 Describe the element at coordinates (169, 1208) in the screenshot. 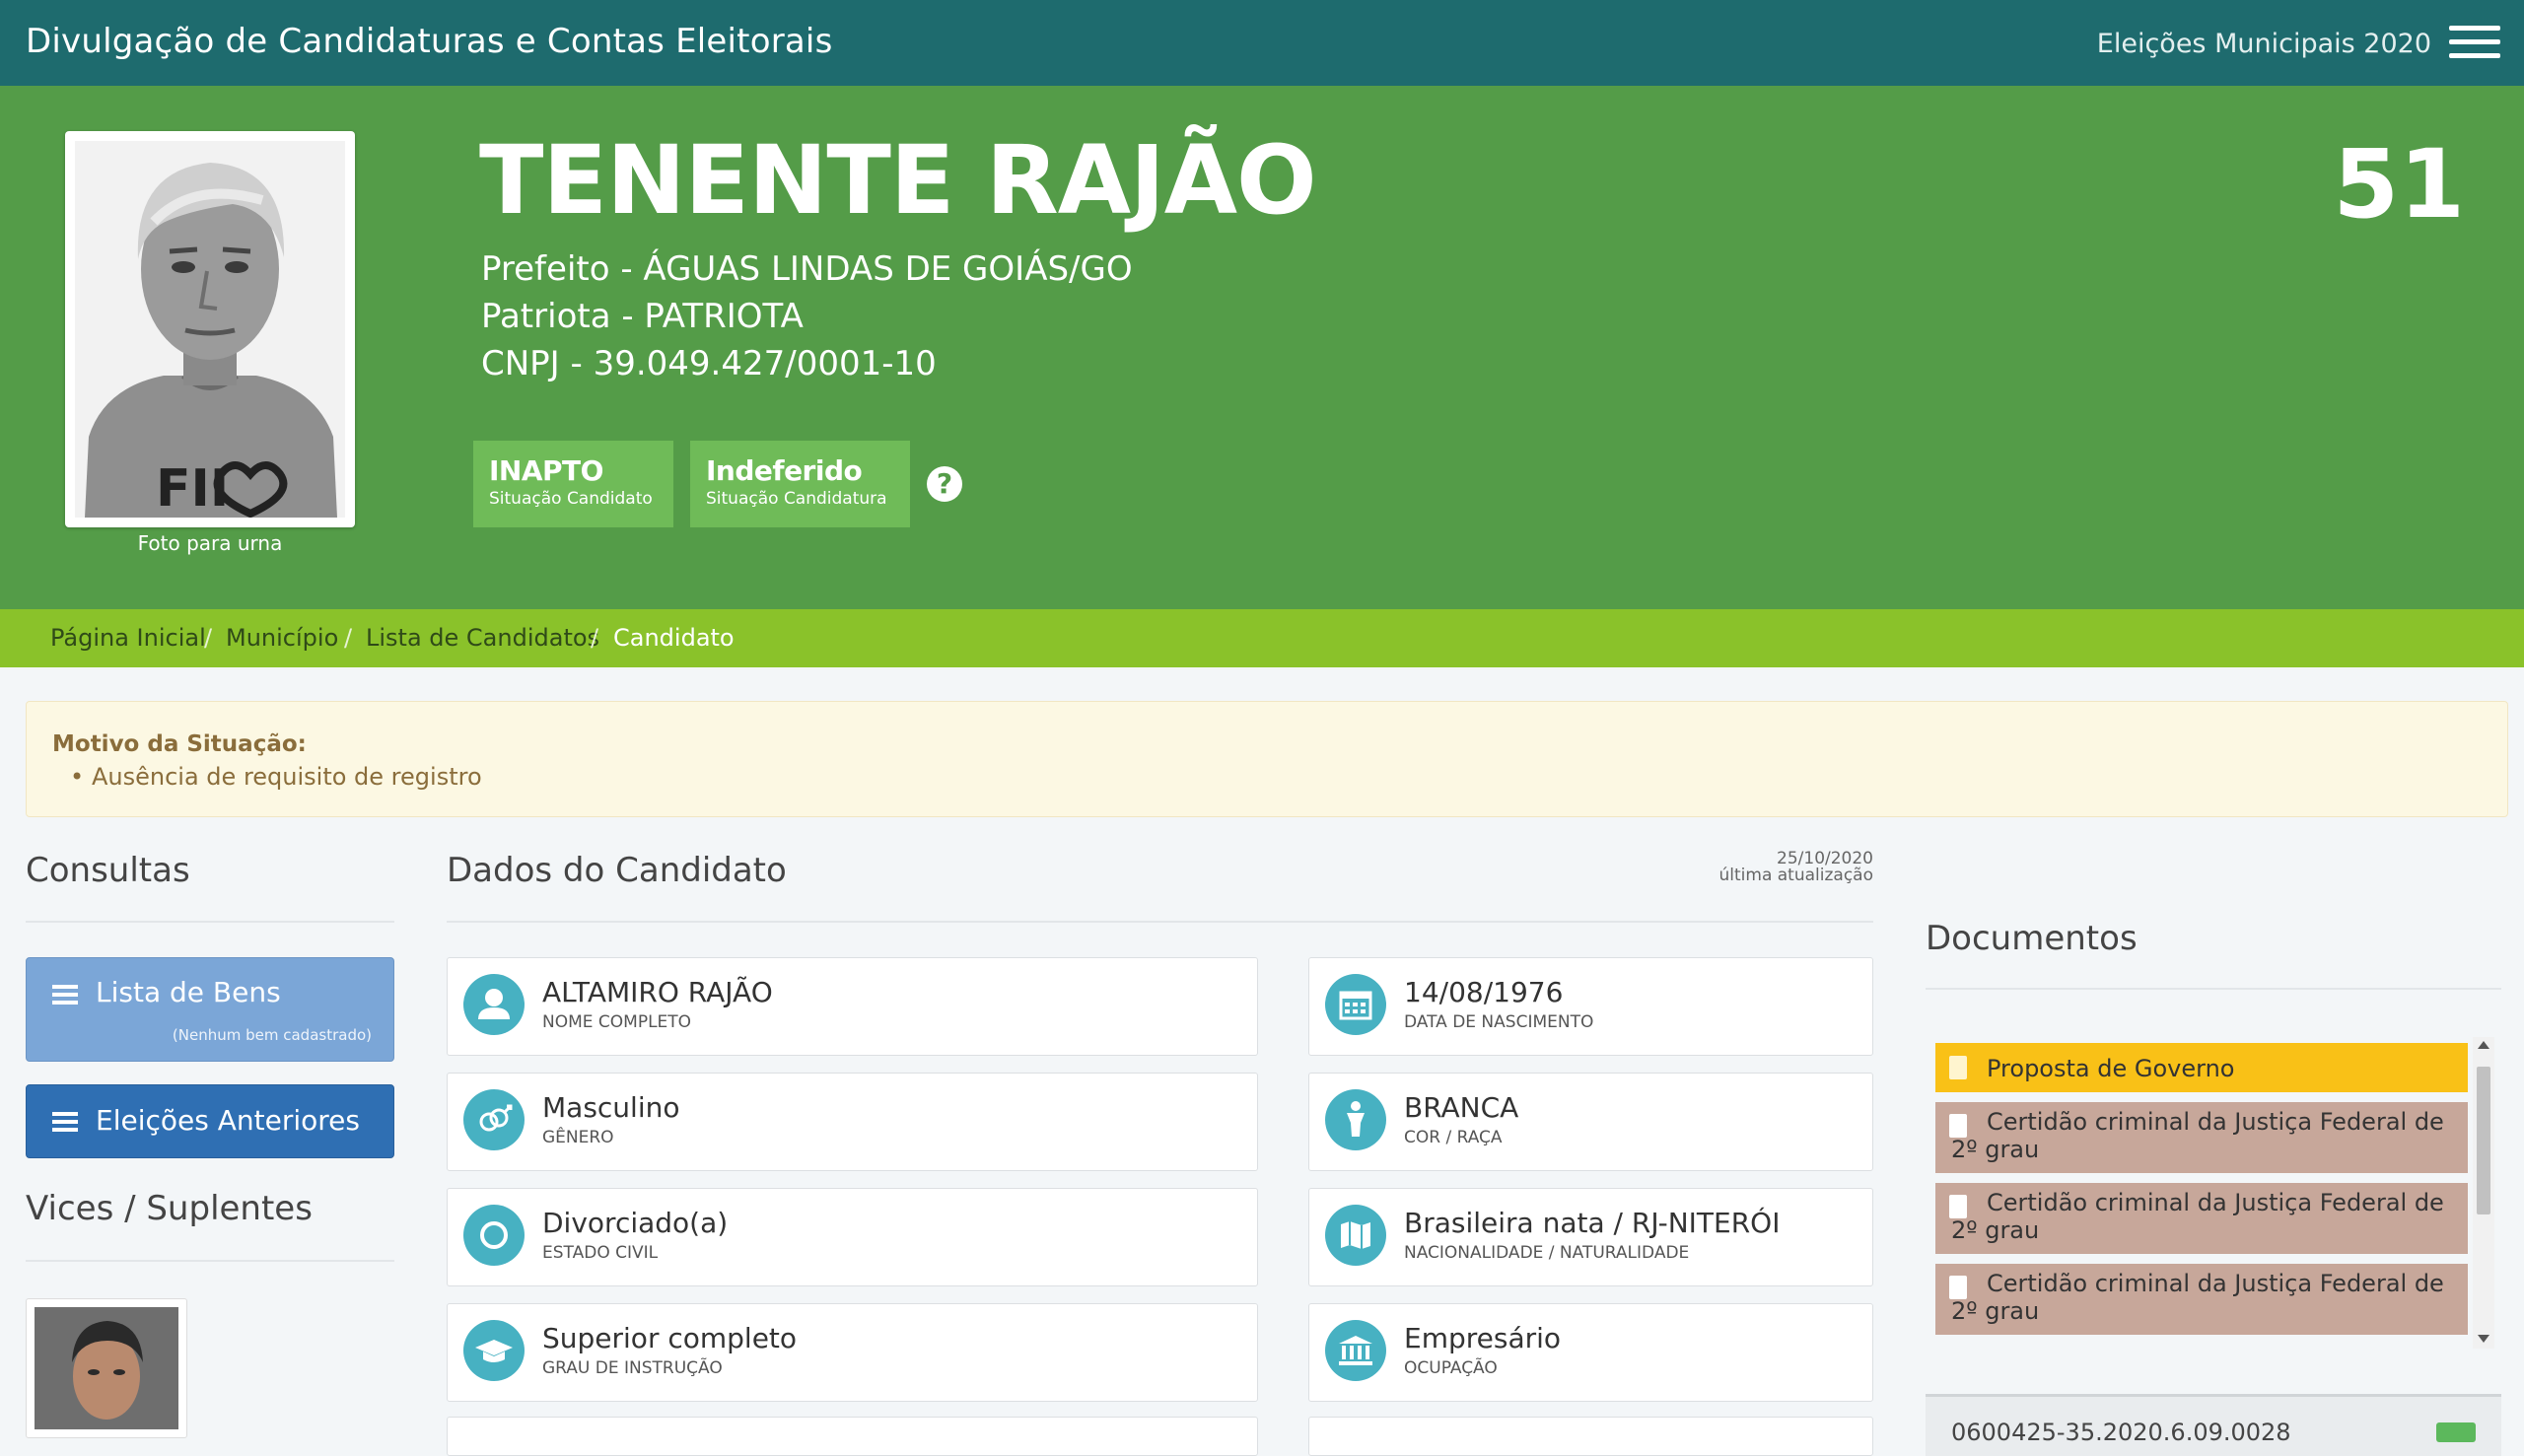

I see `vices-title: Vices / Suplentes` at that location.